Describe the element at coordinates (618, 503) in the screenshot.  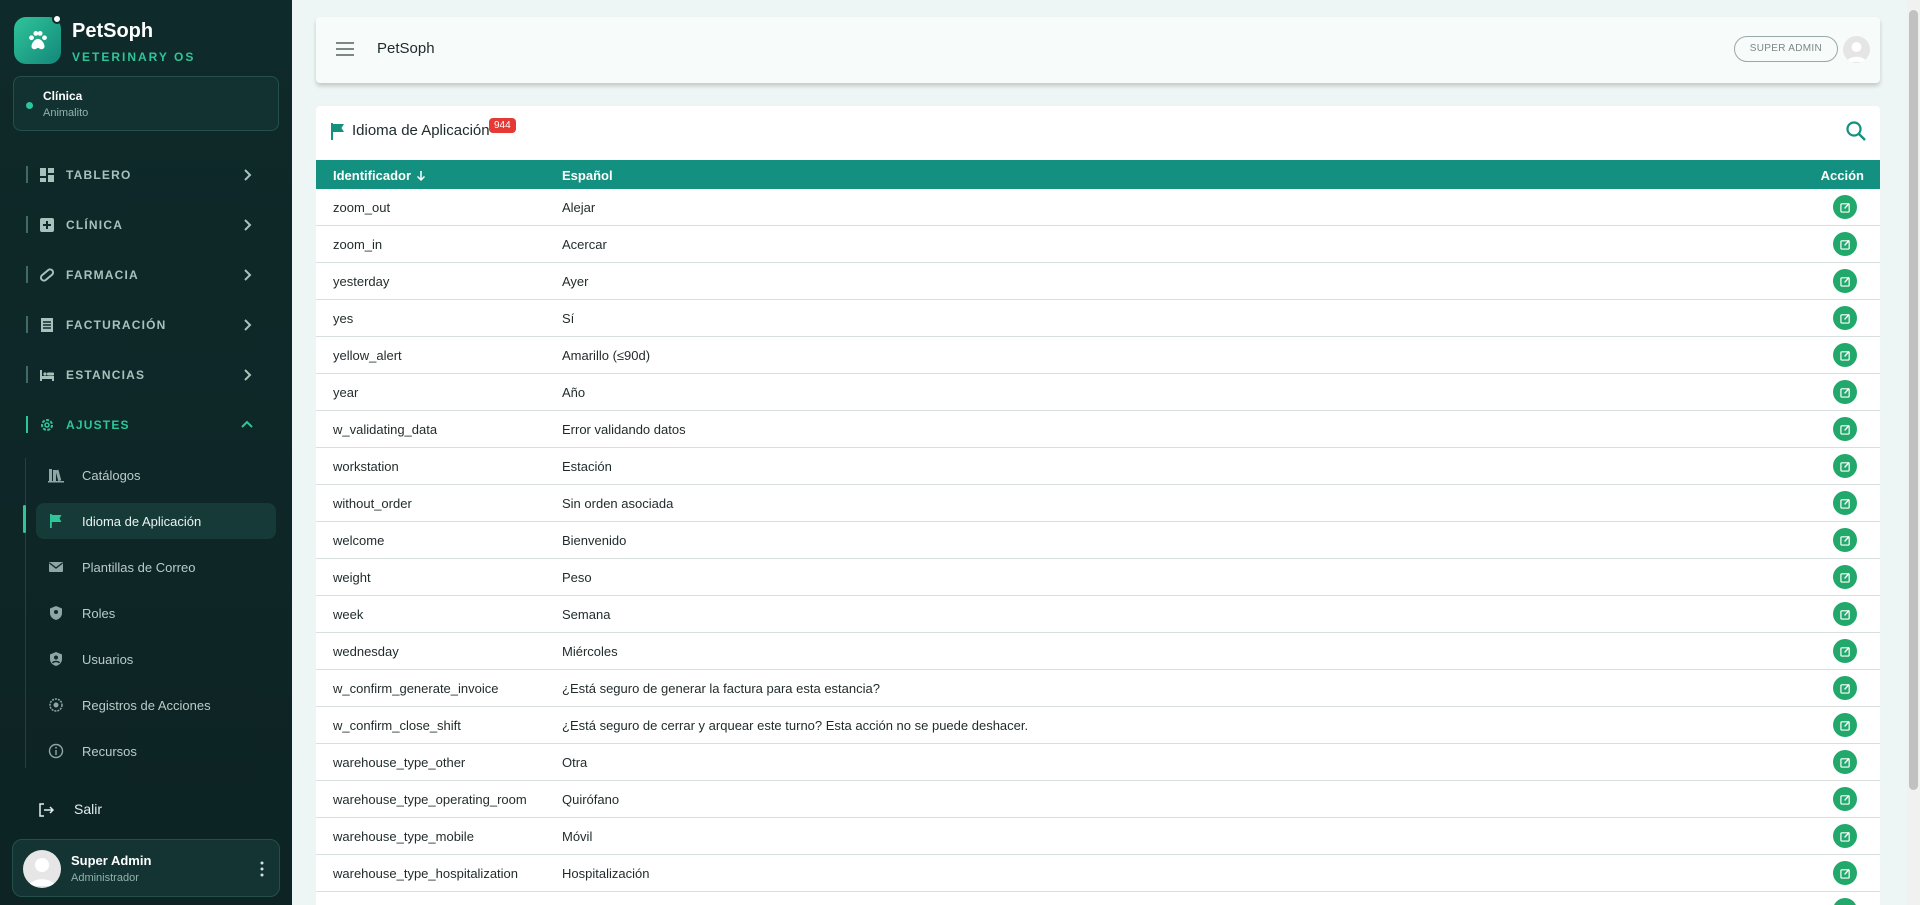
I see `cell-spanish: Sin orden asociada` at that location.